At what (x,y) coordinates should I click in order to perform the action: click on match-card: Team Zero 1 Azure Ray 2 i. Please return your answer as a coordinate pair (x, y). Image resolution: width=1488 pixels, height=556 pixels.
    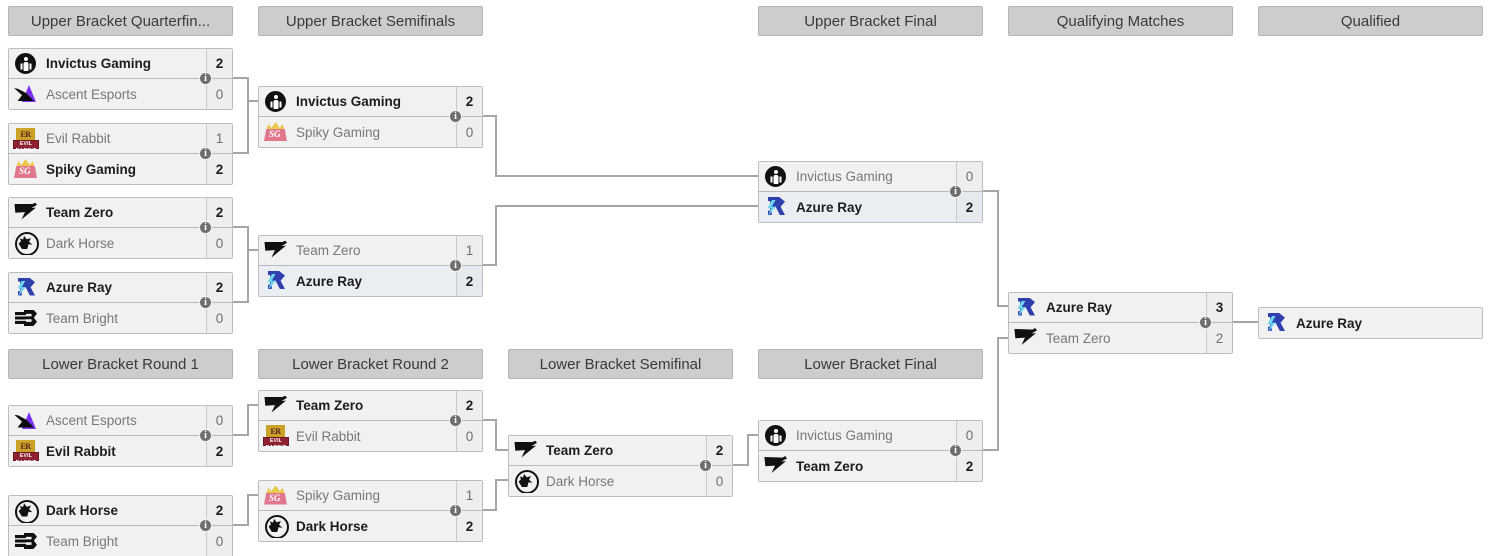
    Looking at the image, I should click on (370, 266).